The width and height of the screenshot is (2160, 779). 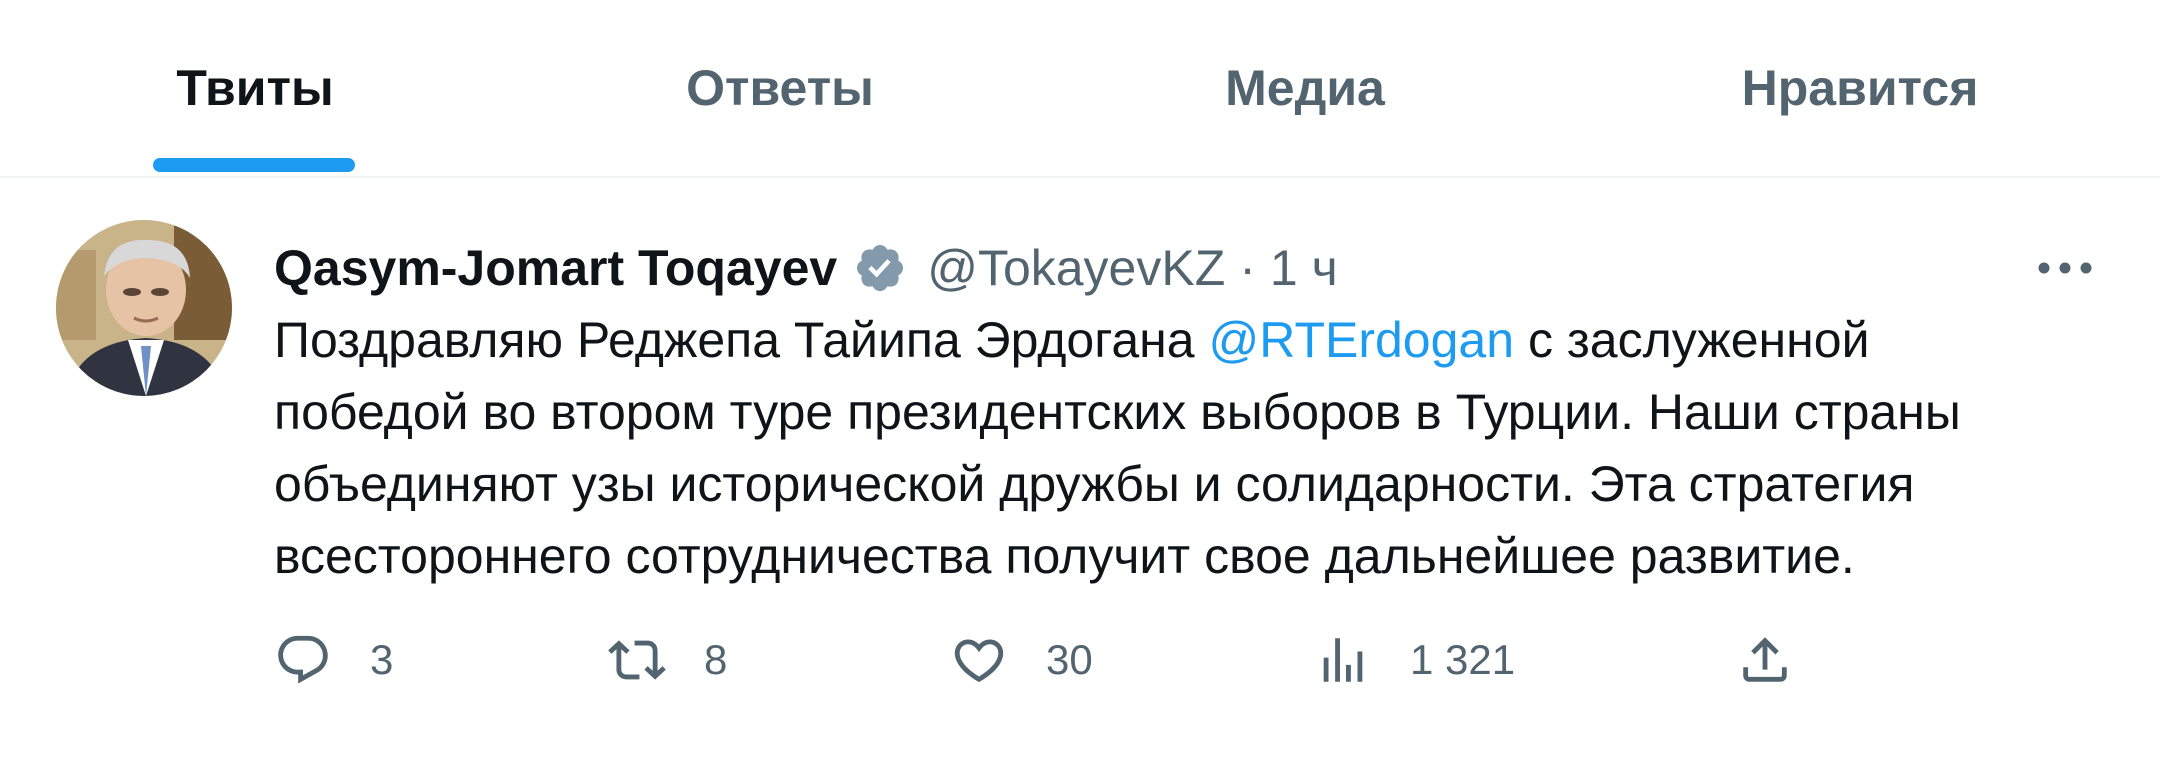 What do you see at coordinates (1076, 268) in the screenshot?
I see `author-handle: @TokayevKZ` at bounding box center [1076, 268].